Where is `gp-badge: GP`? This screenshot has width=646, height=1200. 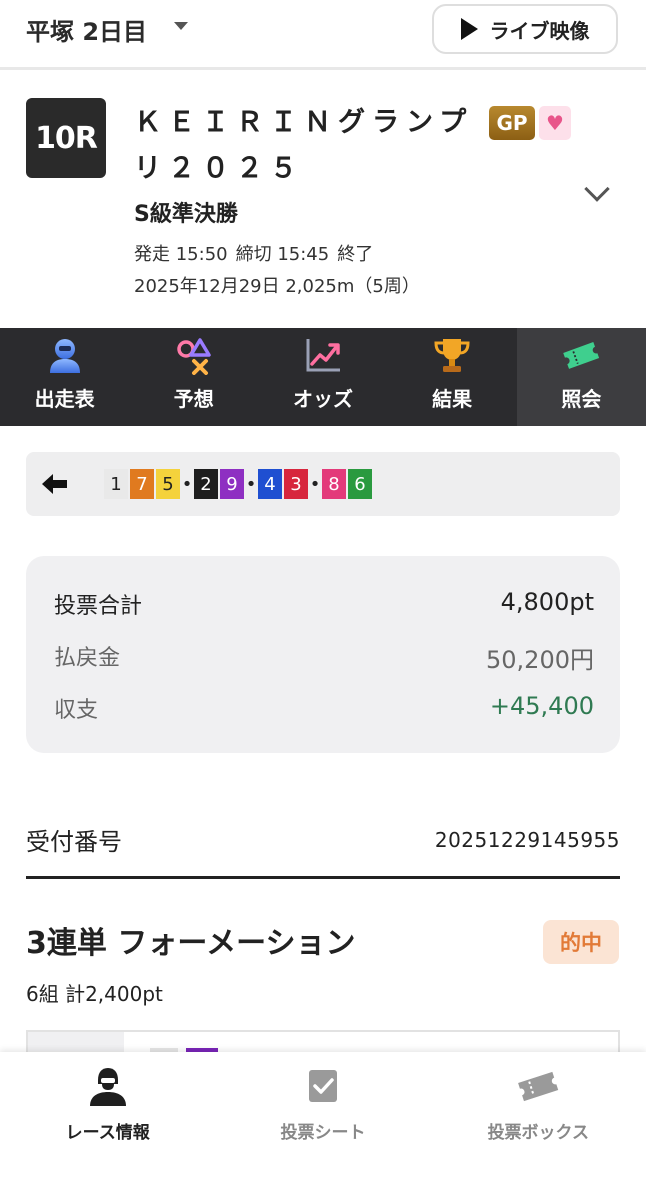 gp-badge: GP is located at coordinates (512, 123).